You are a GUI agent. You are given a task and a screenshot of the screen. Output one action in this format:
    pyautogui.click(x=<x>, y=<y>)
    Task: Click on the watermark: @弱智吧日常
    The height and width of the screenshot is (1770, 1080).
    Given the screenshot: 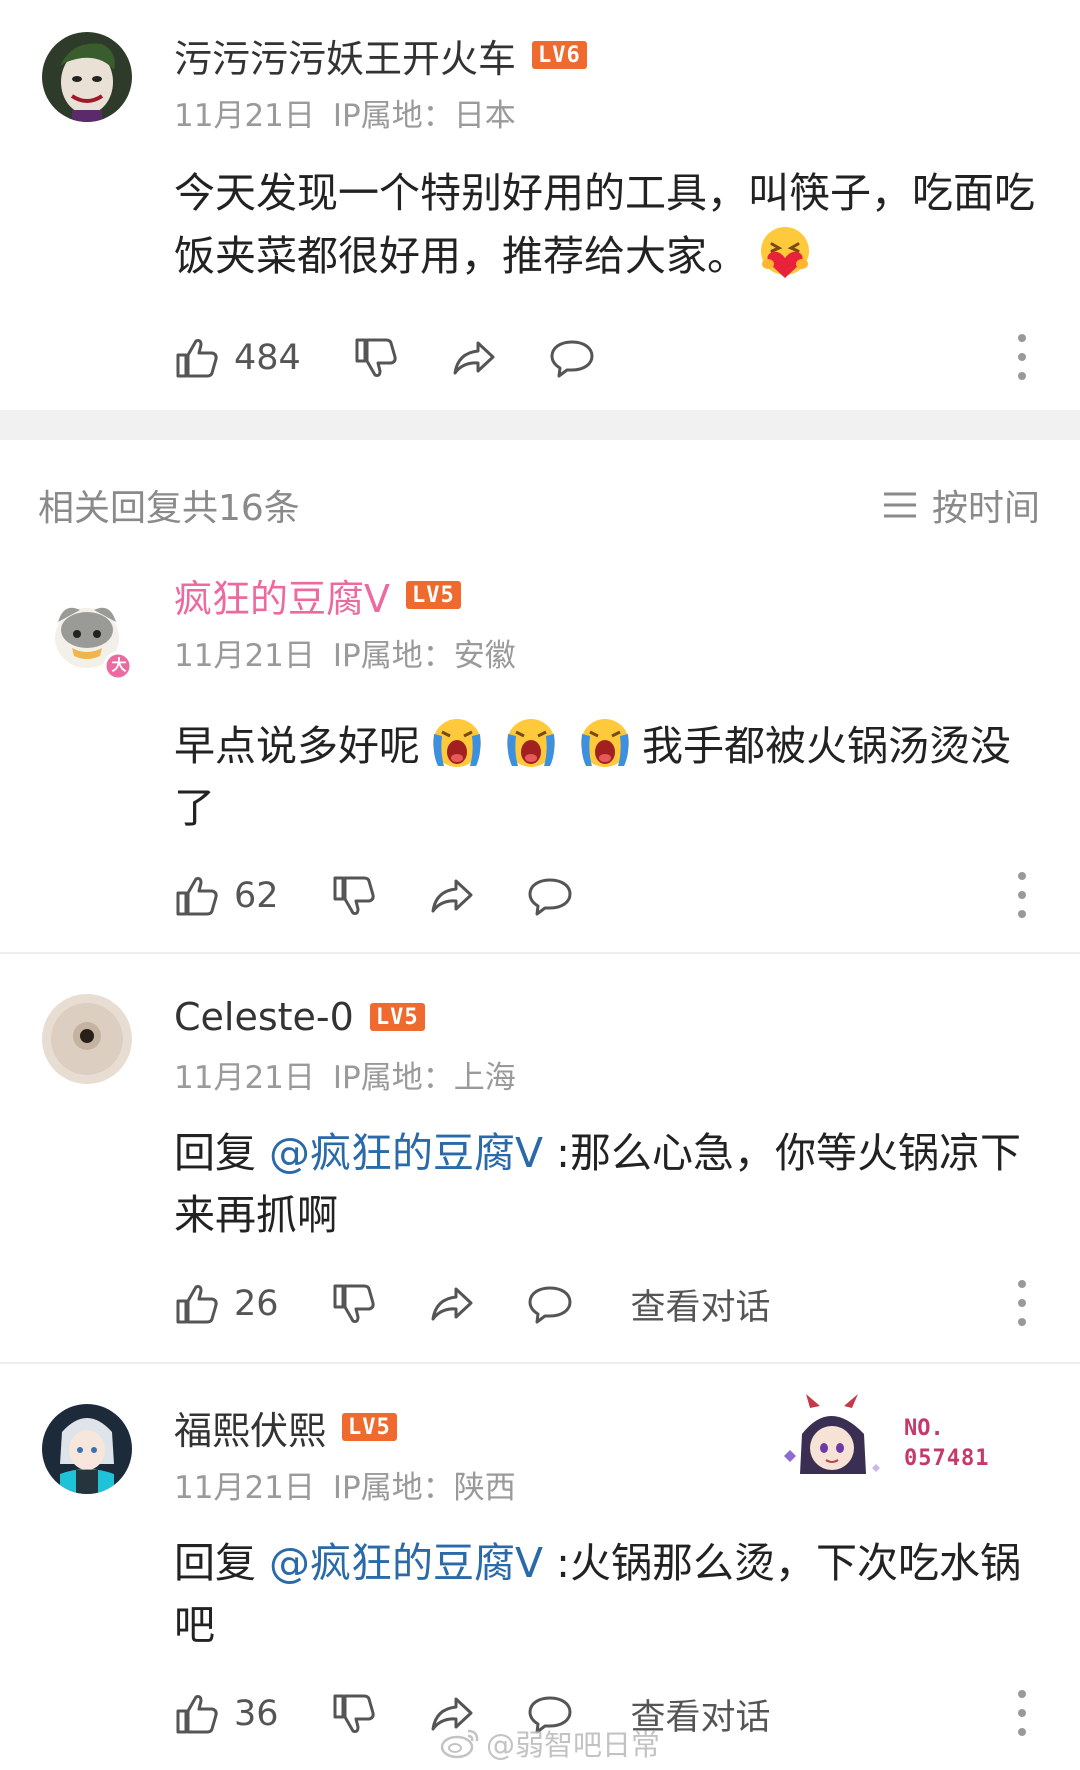 What is the action you would take?
    pyautogui.click(x=550, y=1743)
    